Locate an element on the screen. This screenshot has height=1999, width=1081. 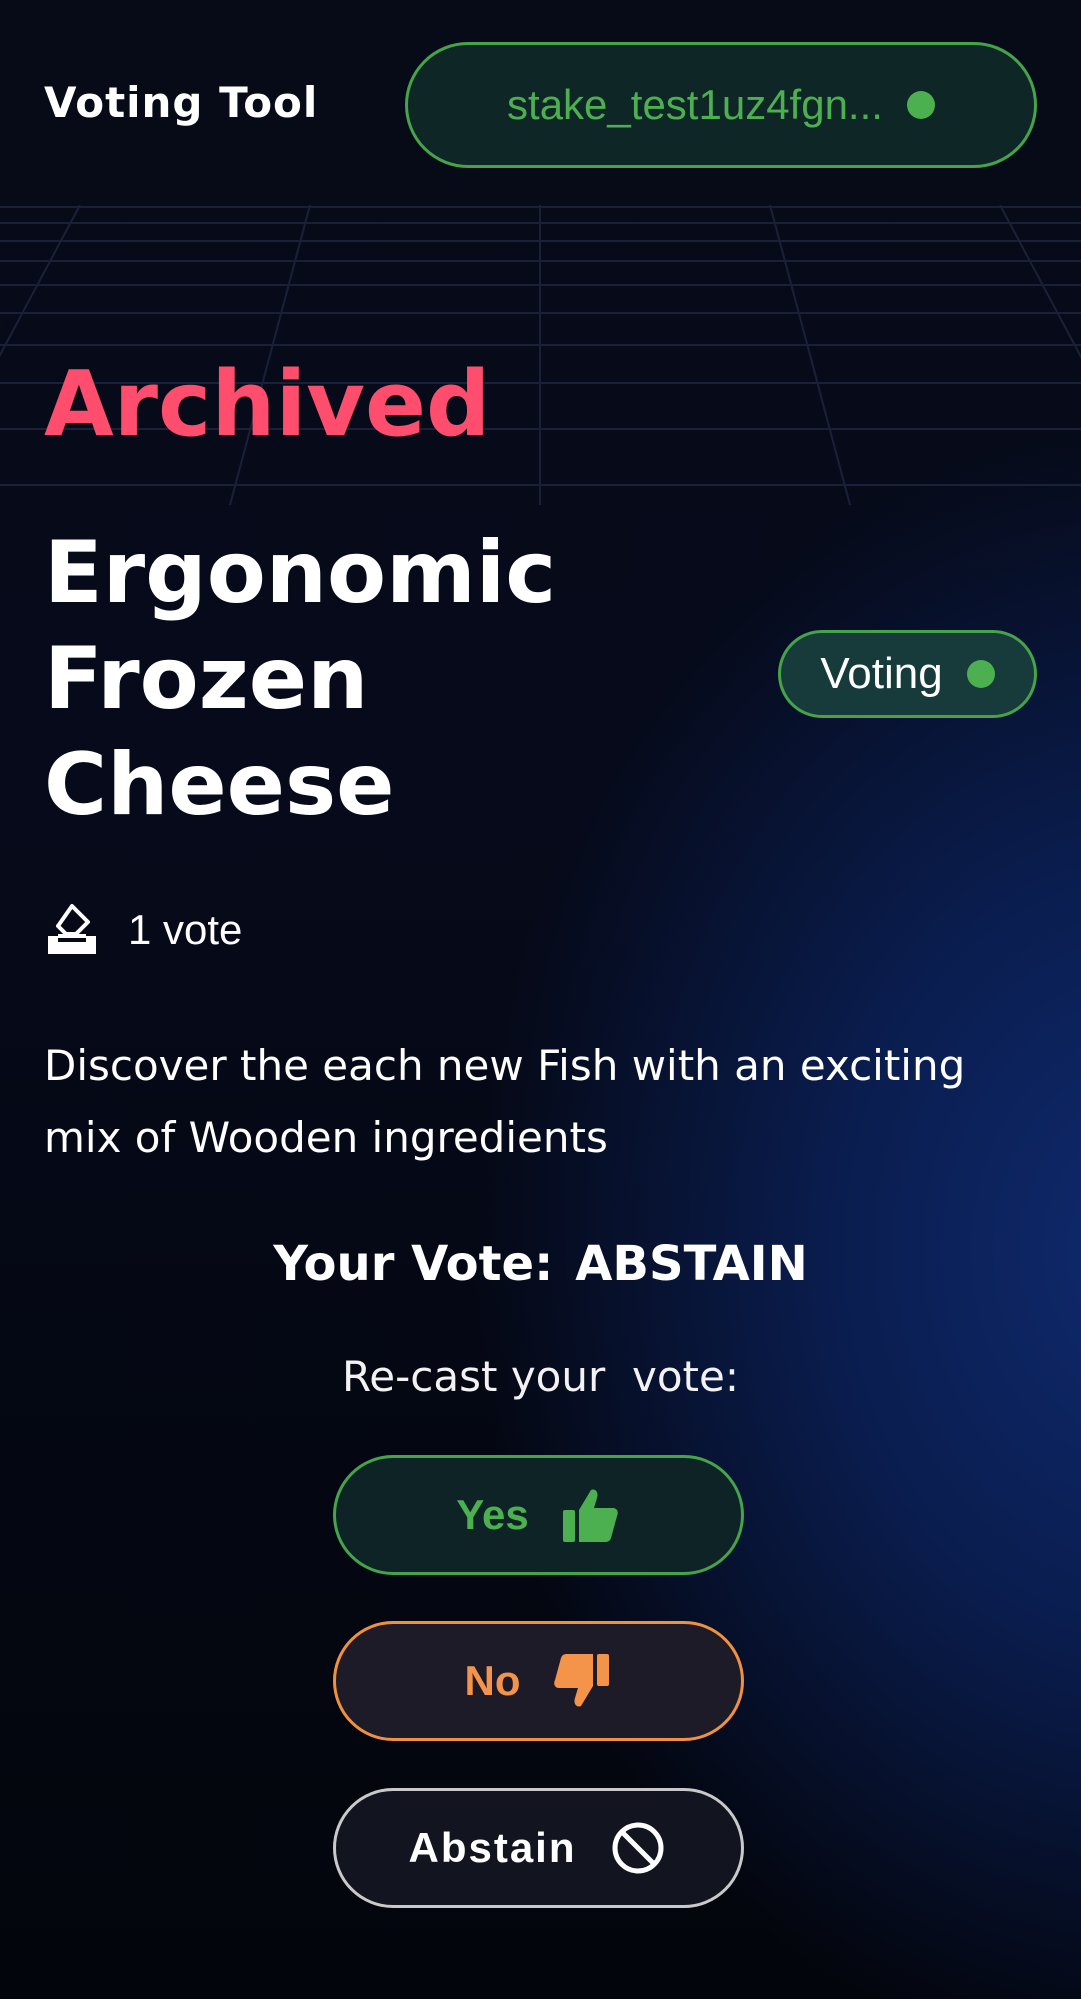
vote-yes-button: Yes is located at coordinates (538, 1515).